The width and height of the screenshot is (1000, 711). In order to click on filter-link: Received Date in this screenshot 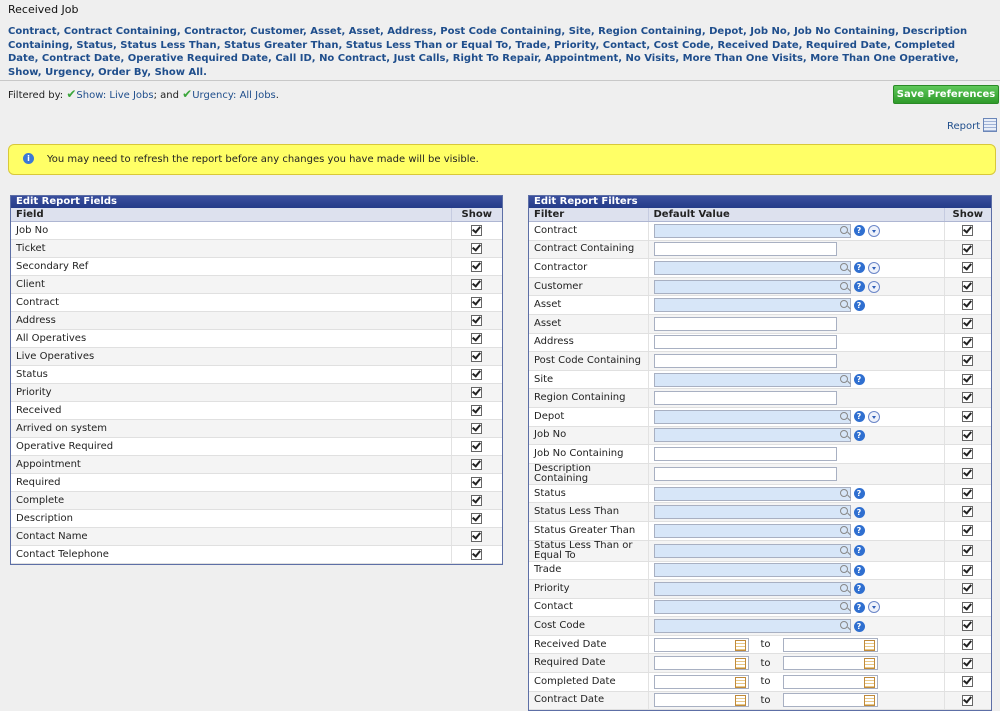, I will do `click(757, 45)`.